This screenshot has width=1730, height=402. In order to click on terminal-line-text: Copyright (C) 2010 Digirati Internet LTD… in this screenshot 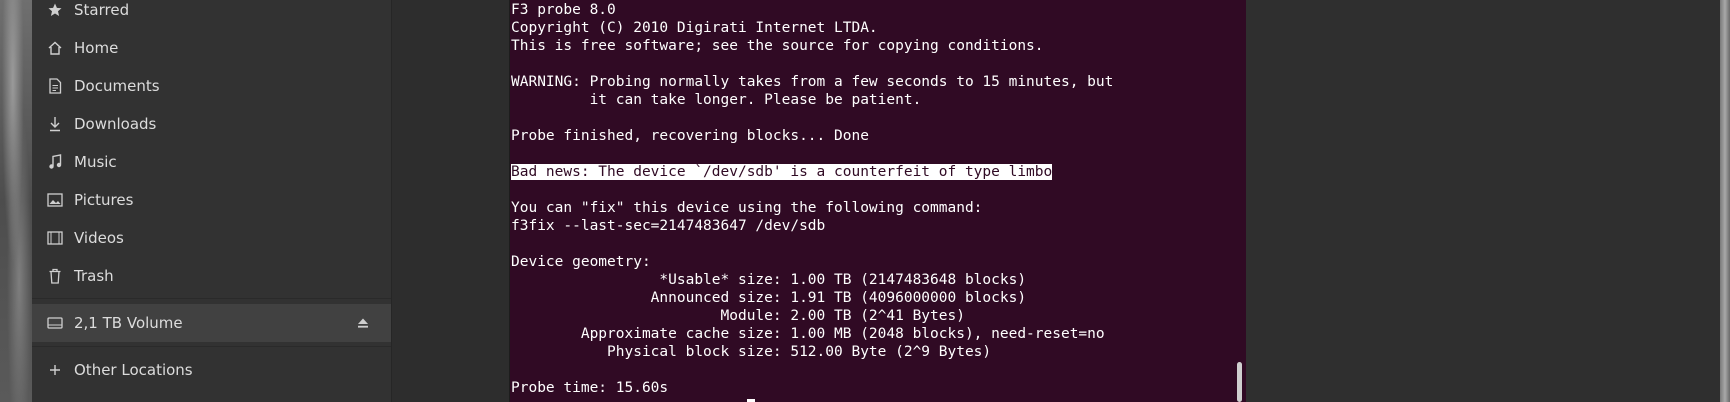, I will do `click(694, 28)`.